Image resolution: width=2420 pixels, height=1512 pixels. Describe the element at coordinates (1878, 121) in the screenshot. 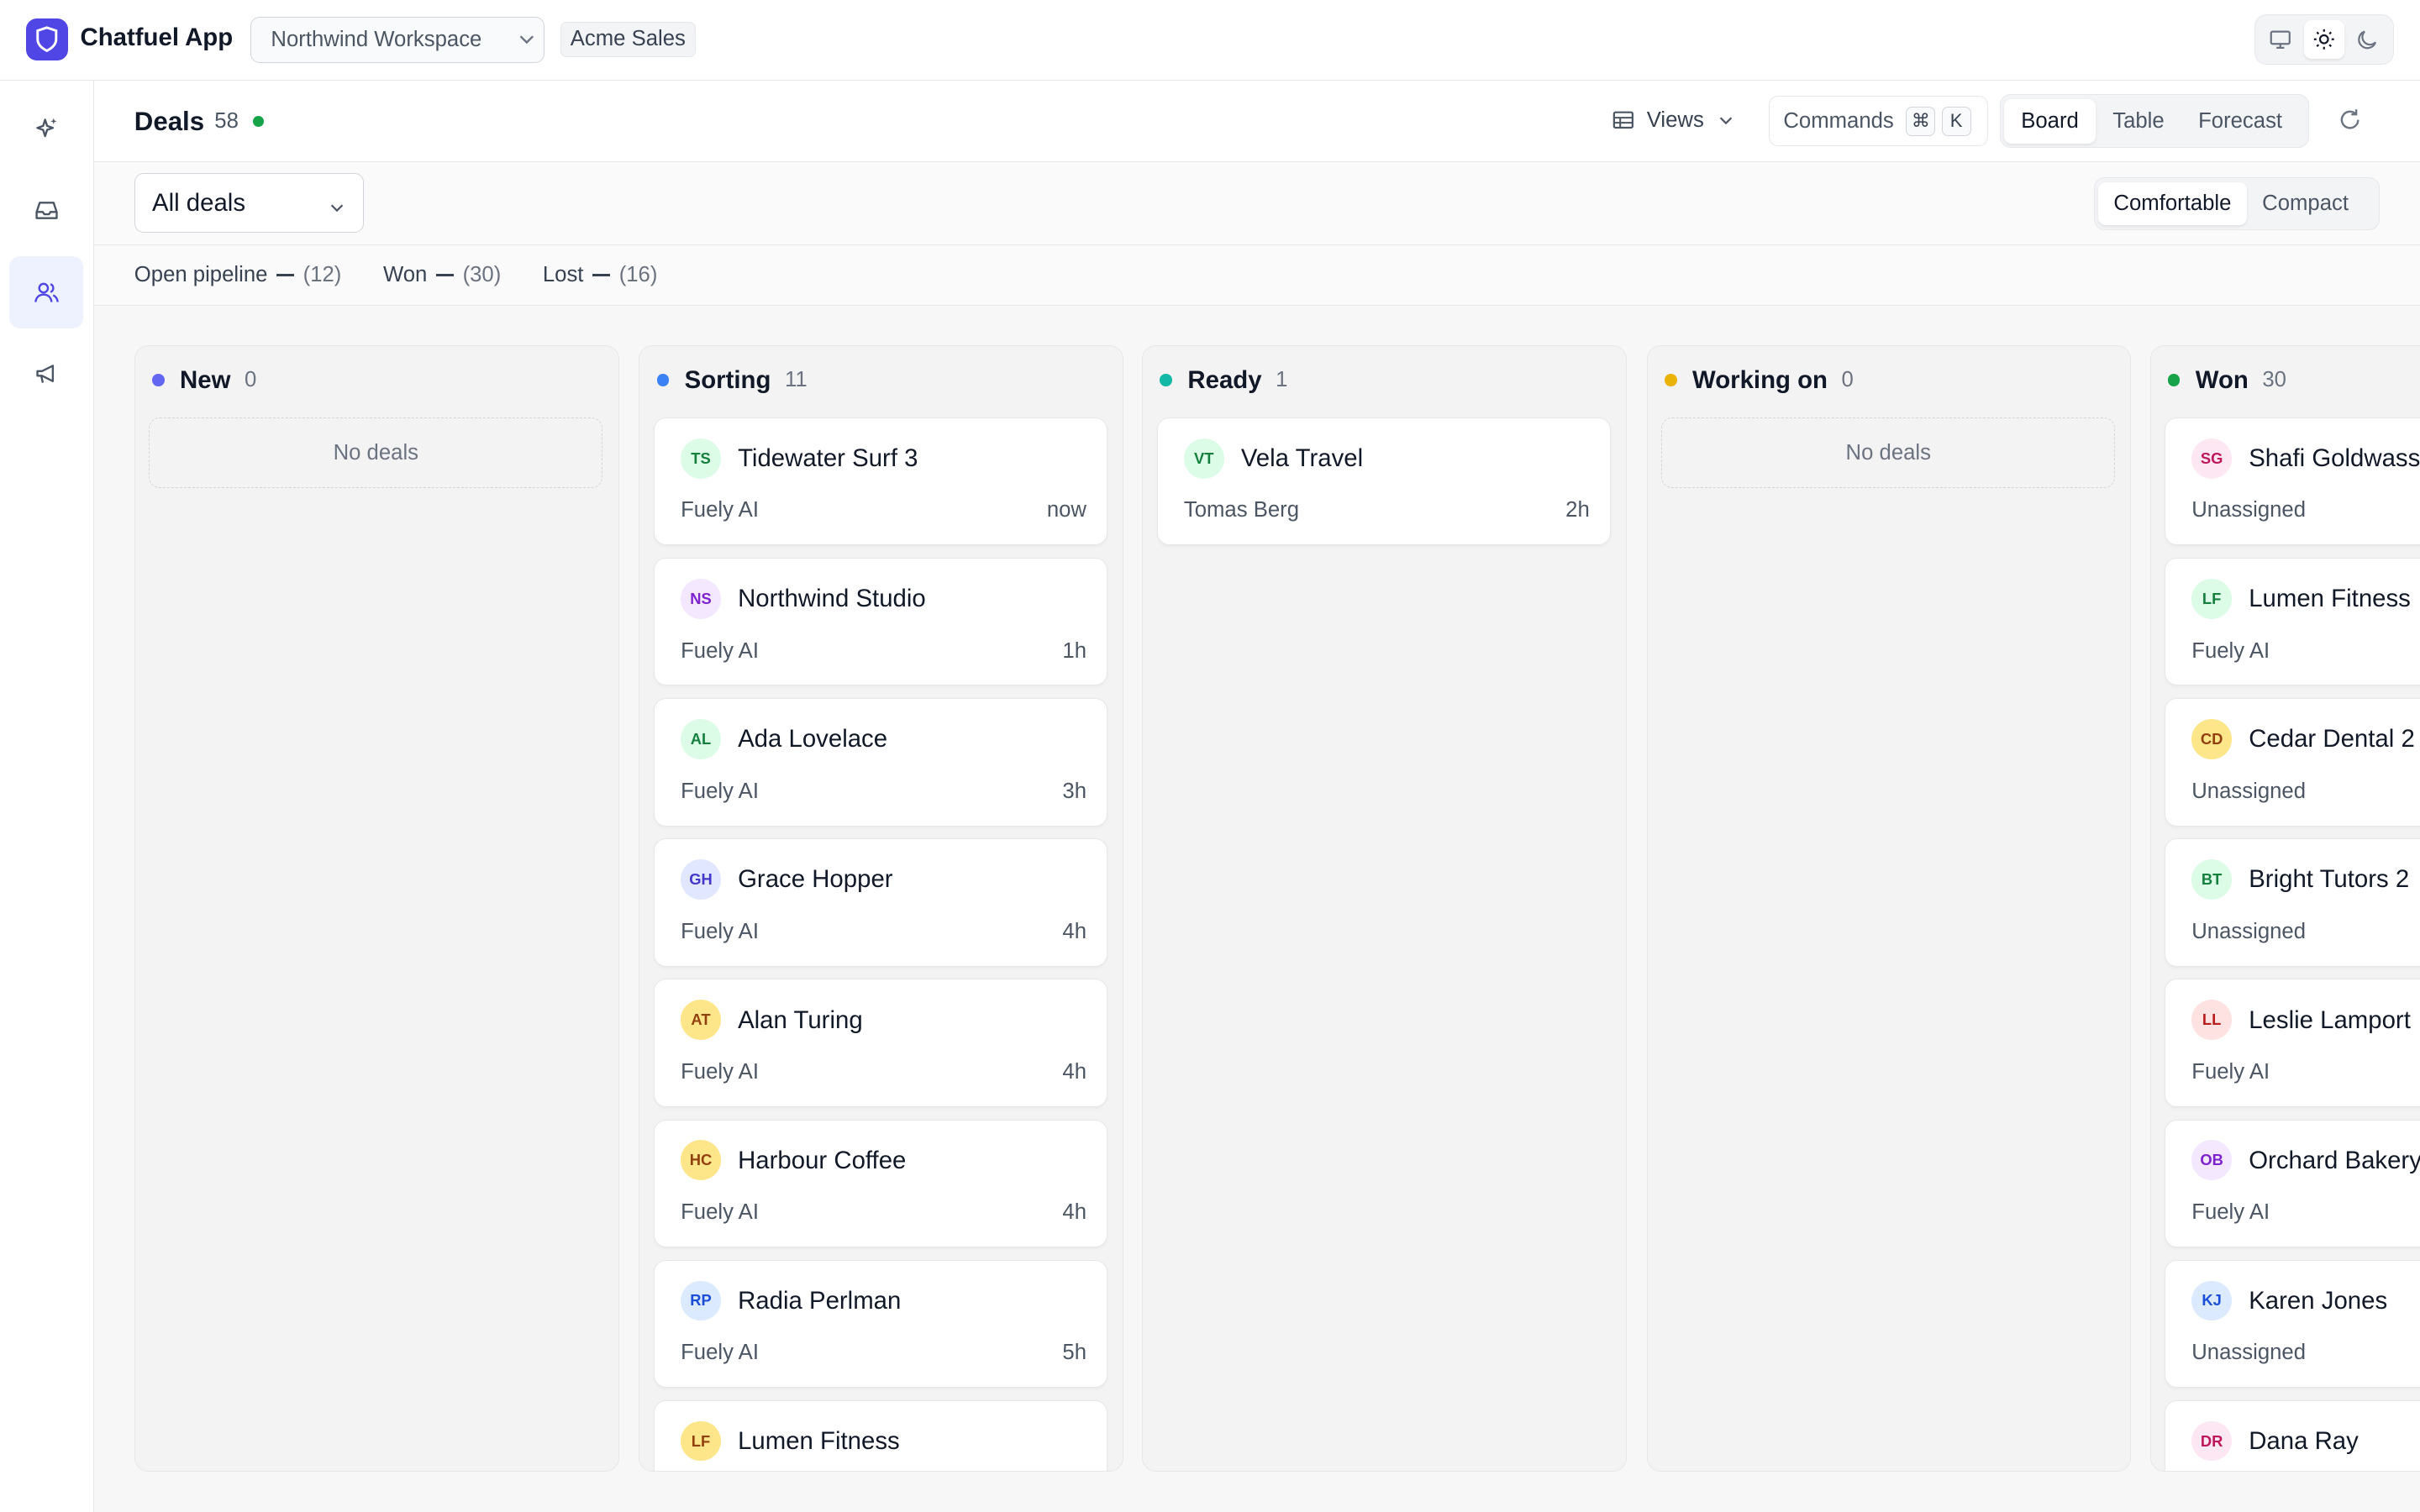

I see `commands-button: Commands ⌘ K` at that location.